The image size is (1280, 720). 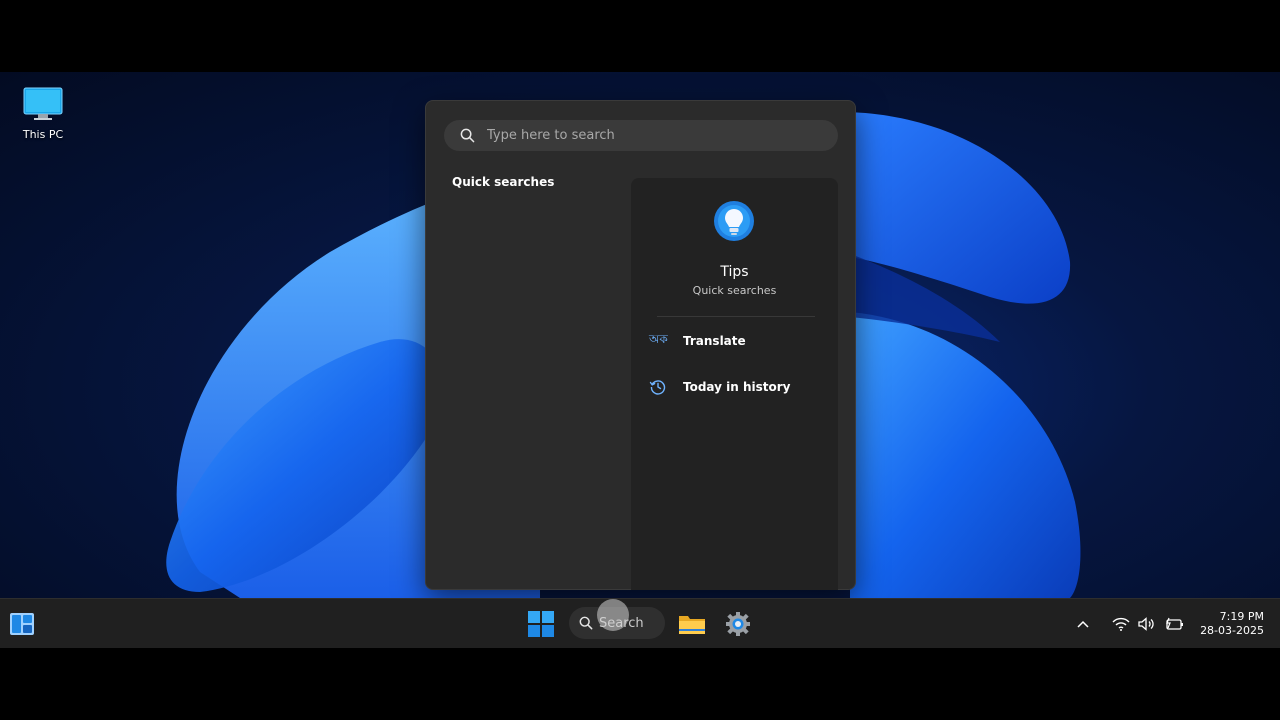 I want to click on clock: 7:19 PM 28-03-2025, so click(x=1232, y=624).